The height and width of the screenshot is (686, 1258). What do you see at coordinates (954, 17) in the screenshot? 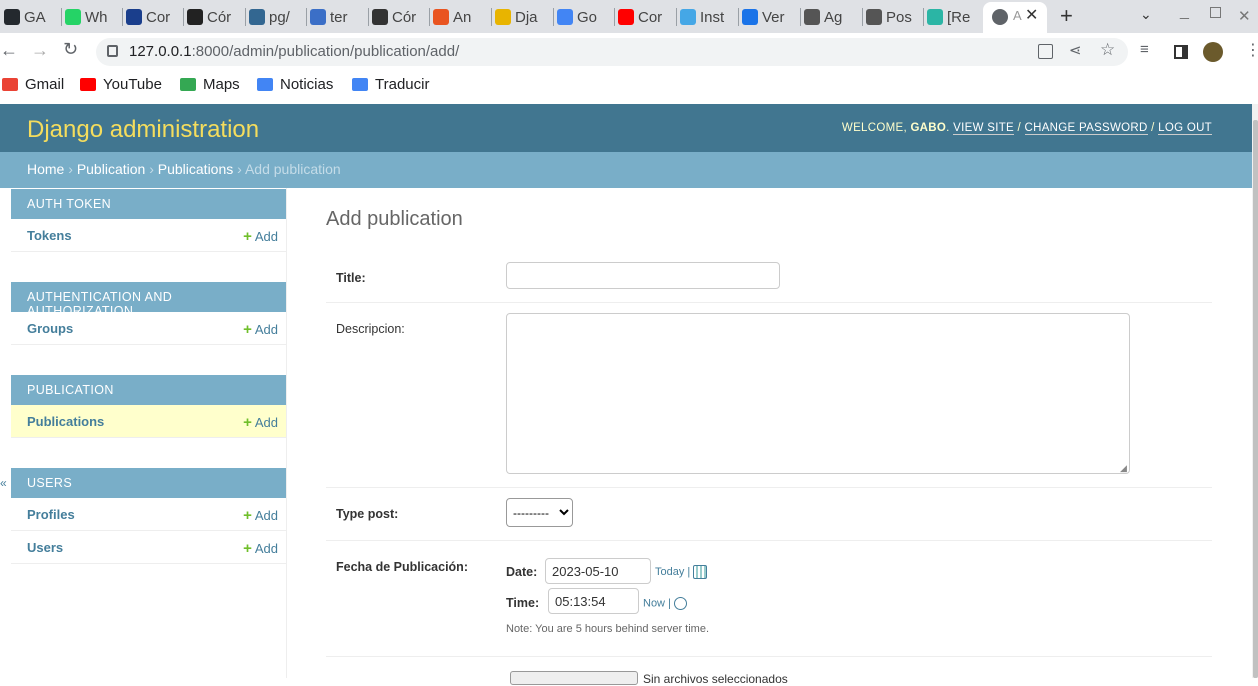
I see `browser-tab: [Re` at bounding box center [954, 17].